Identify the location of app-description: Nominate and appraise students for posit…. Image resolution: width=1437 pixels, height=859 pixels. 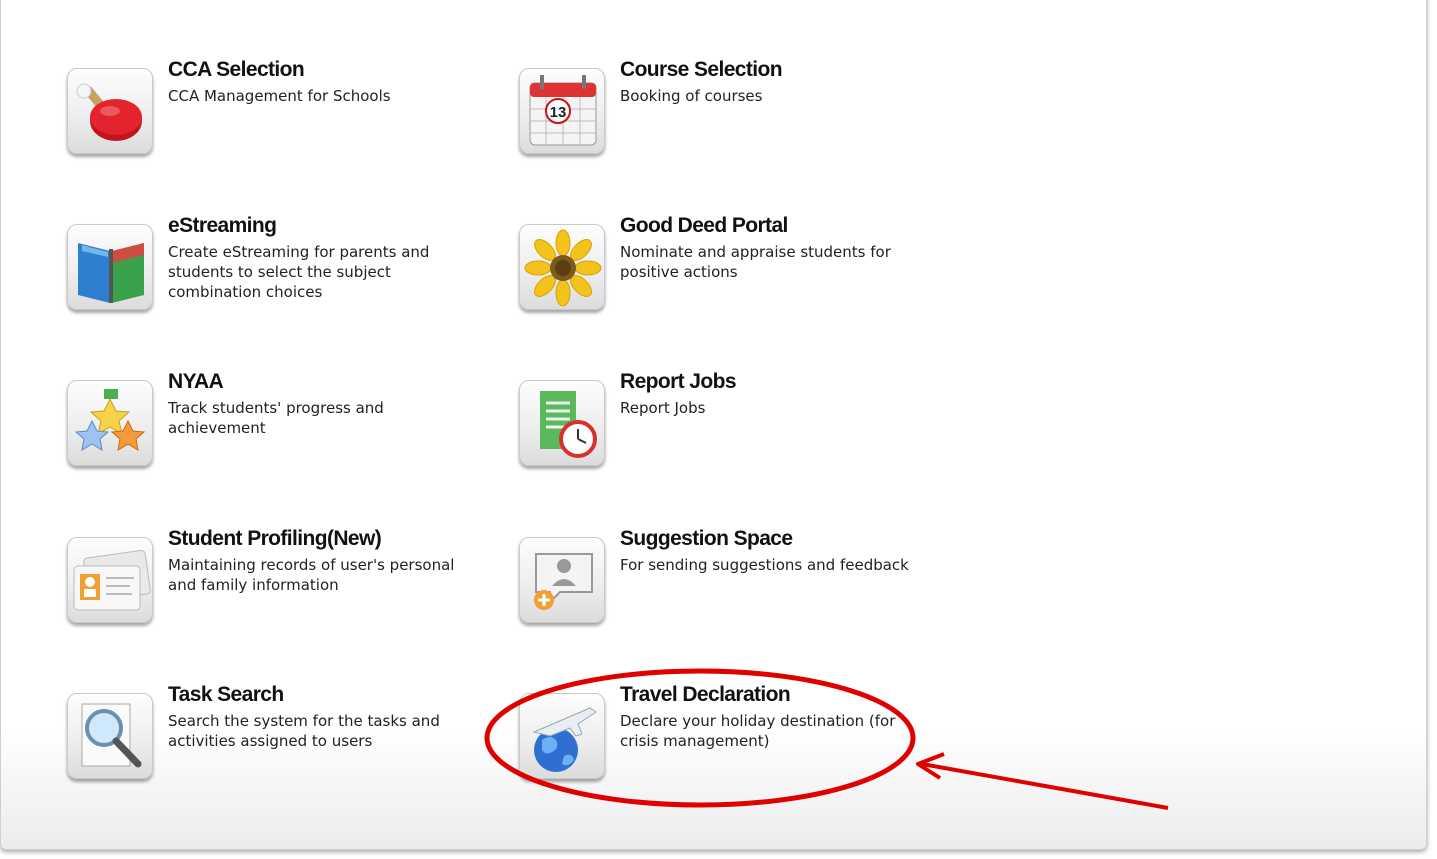
(755, 262).